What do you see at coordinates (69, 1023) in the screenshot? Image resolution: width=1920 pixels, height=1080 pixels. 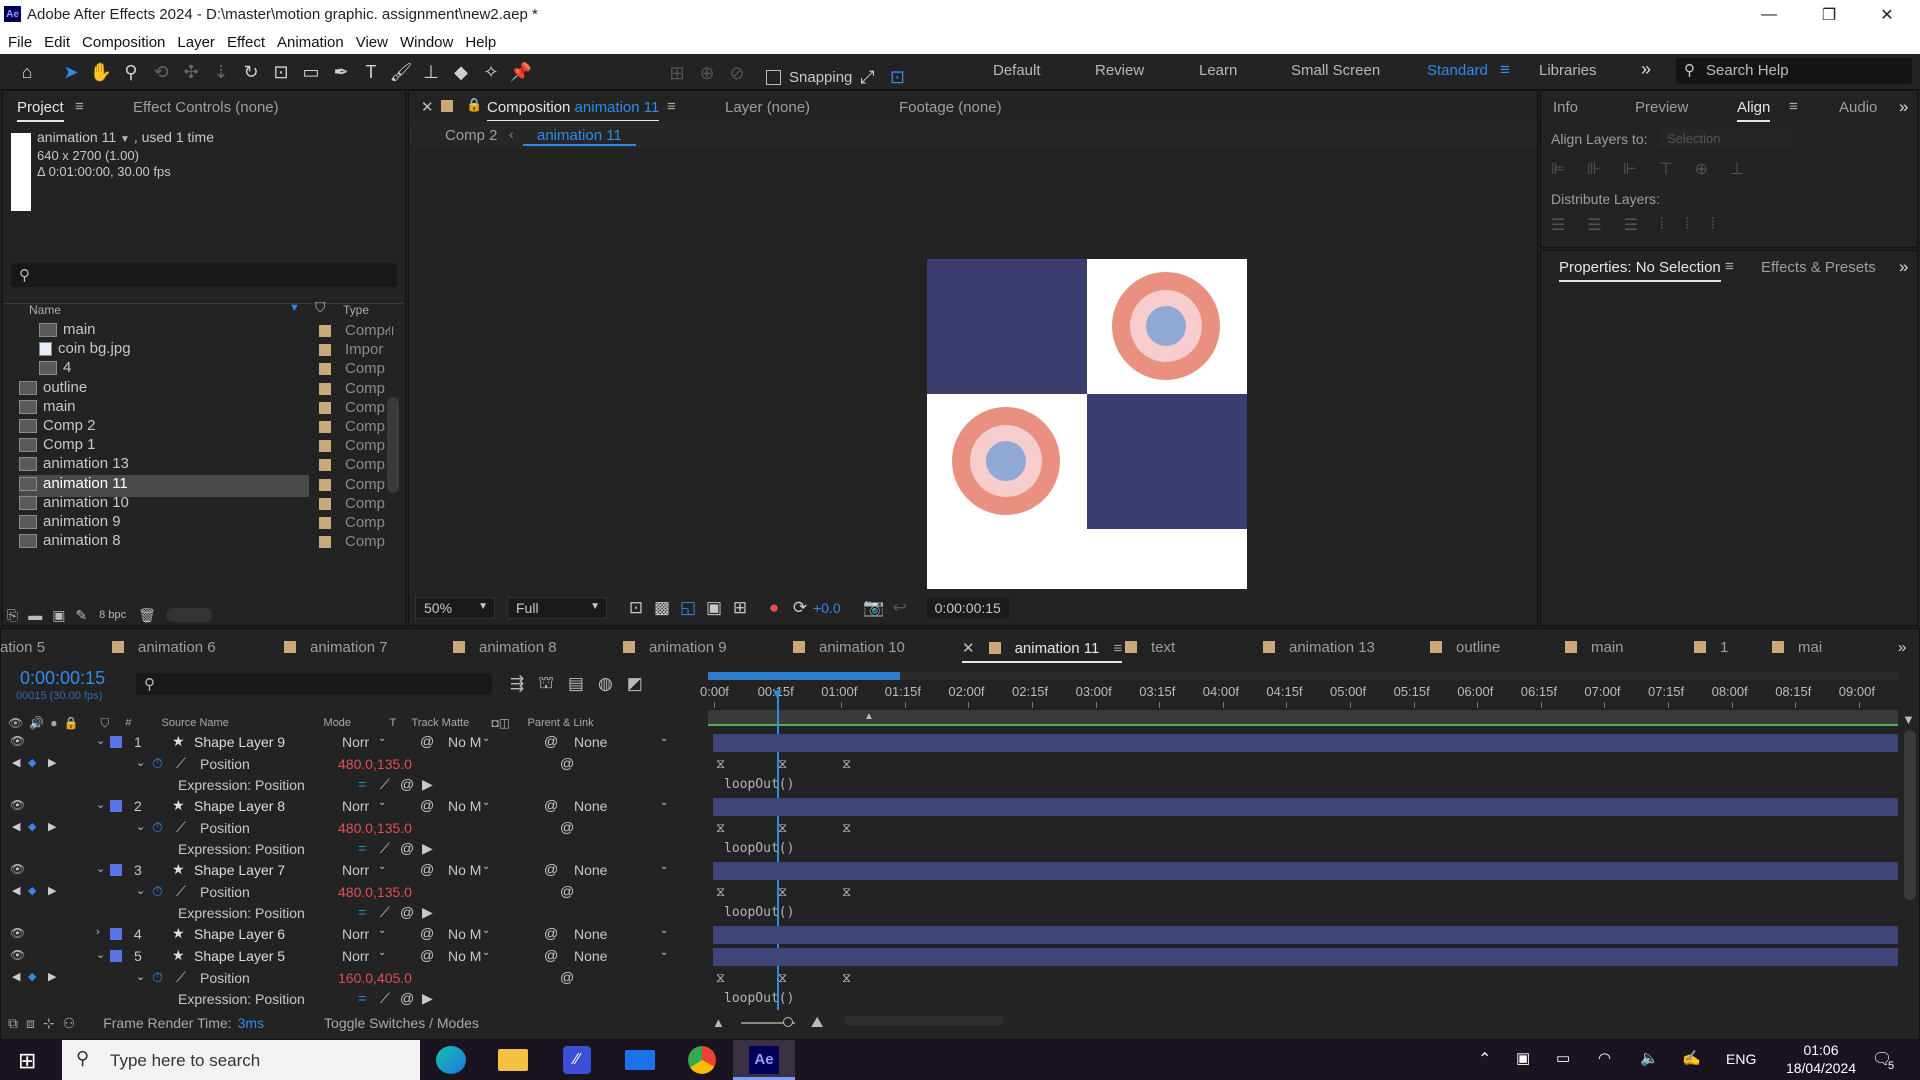 I see `render-time-icon: ⚇` at bounding box center [69, 1023].